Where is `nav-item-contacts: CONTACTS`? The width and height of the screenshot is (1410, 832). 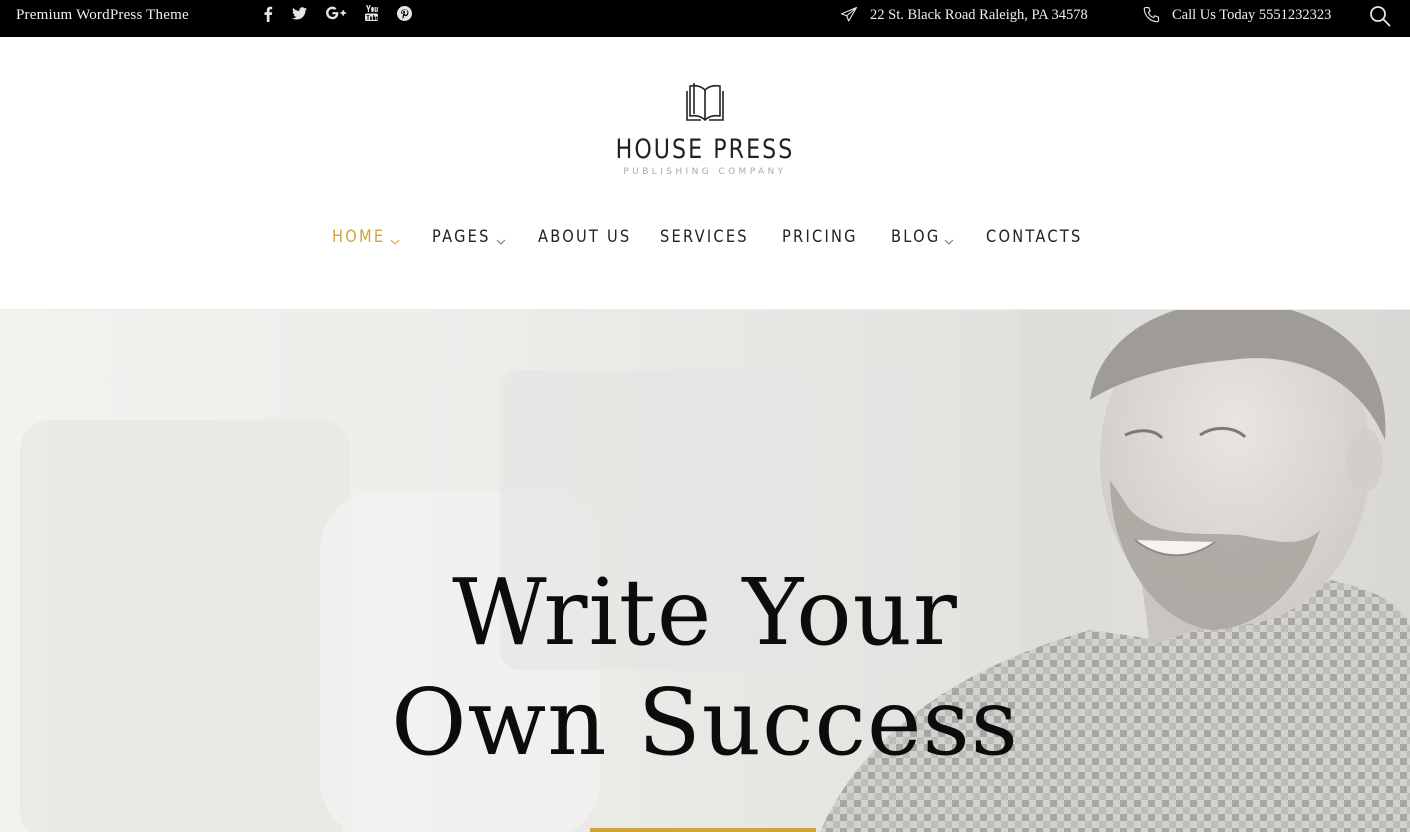
nav-item-contacts: CONTACTS is located at coordinates (1042, 237).